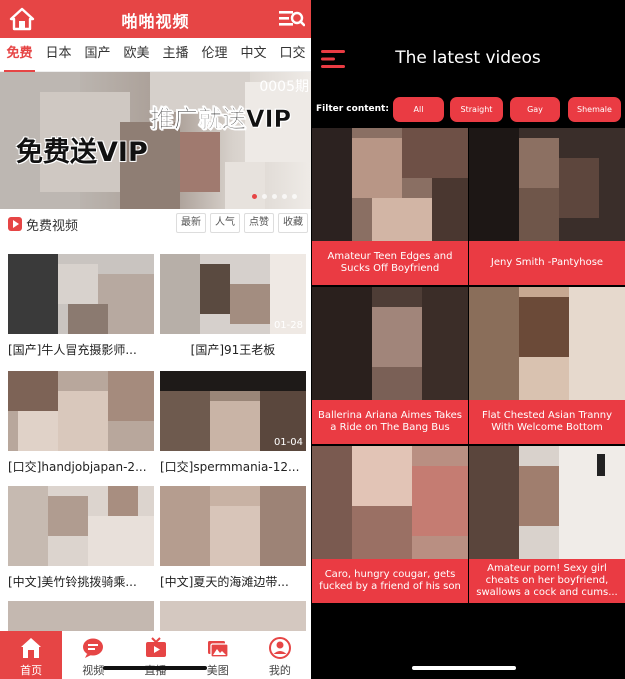  I want to click on sort-latest-button: 最新, so click(191, 223).